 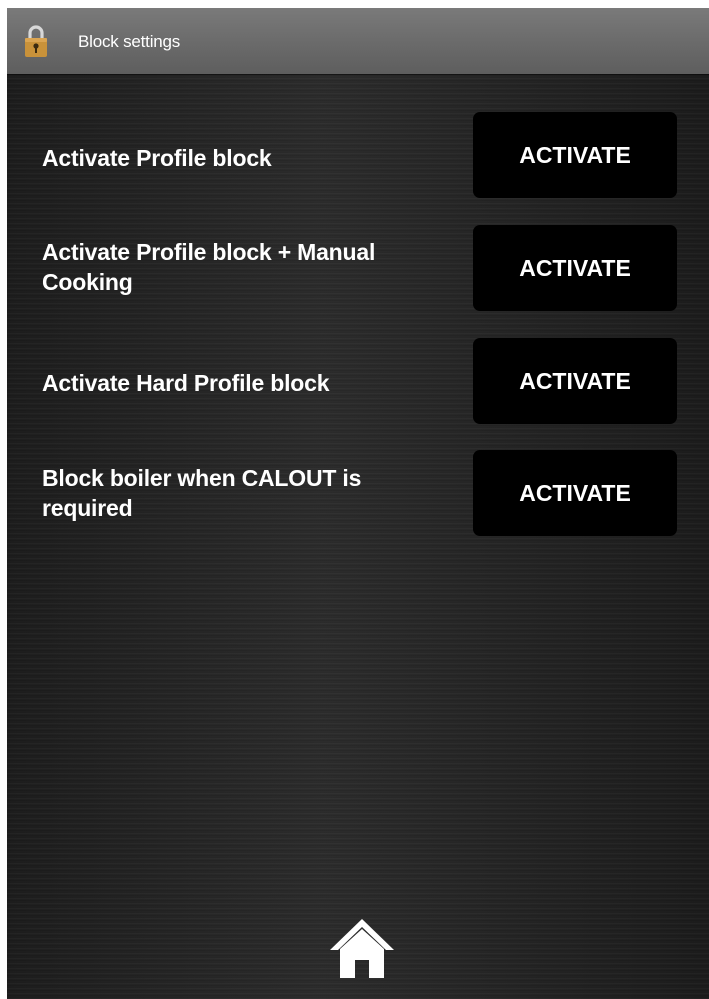 I want to click on setting-label: Activate Profile block + Manual Cooking, so click(x=209, y=267).